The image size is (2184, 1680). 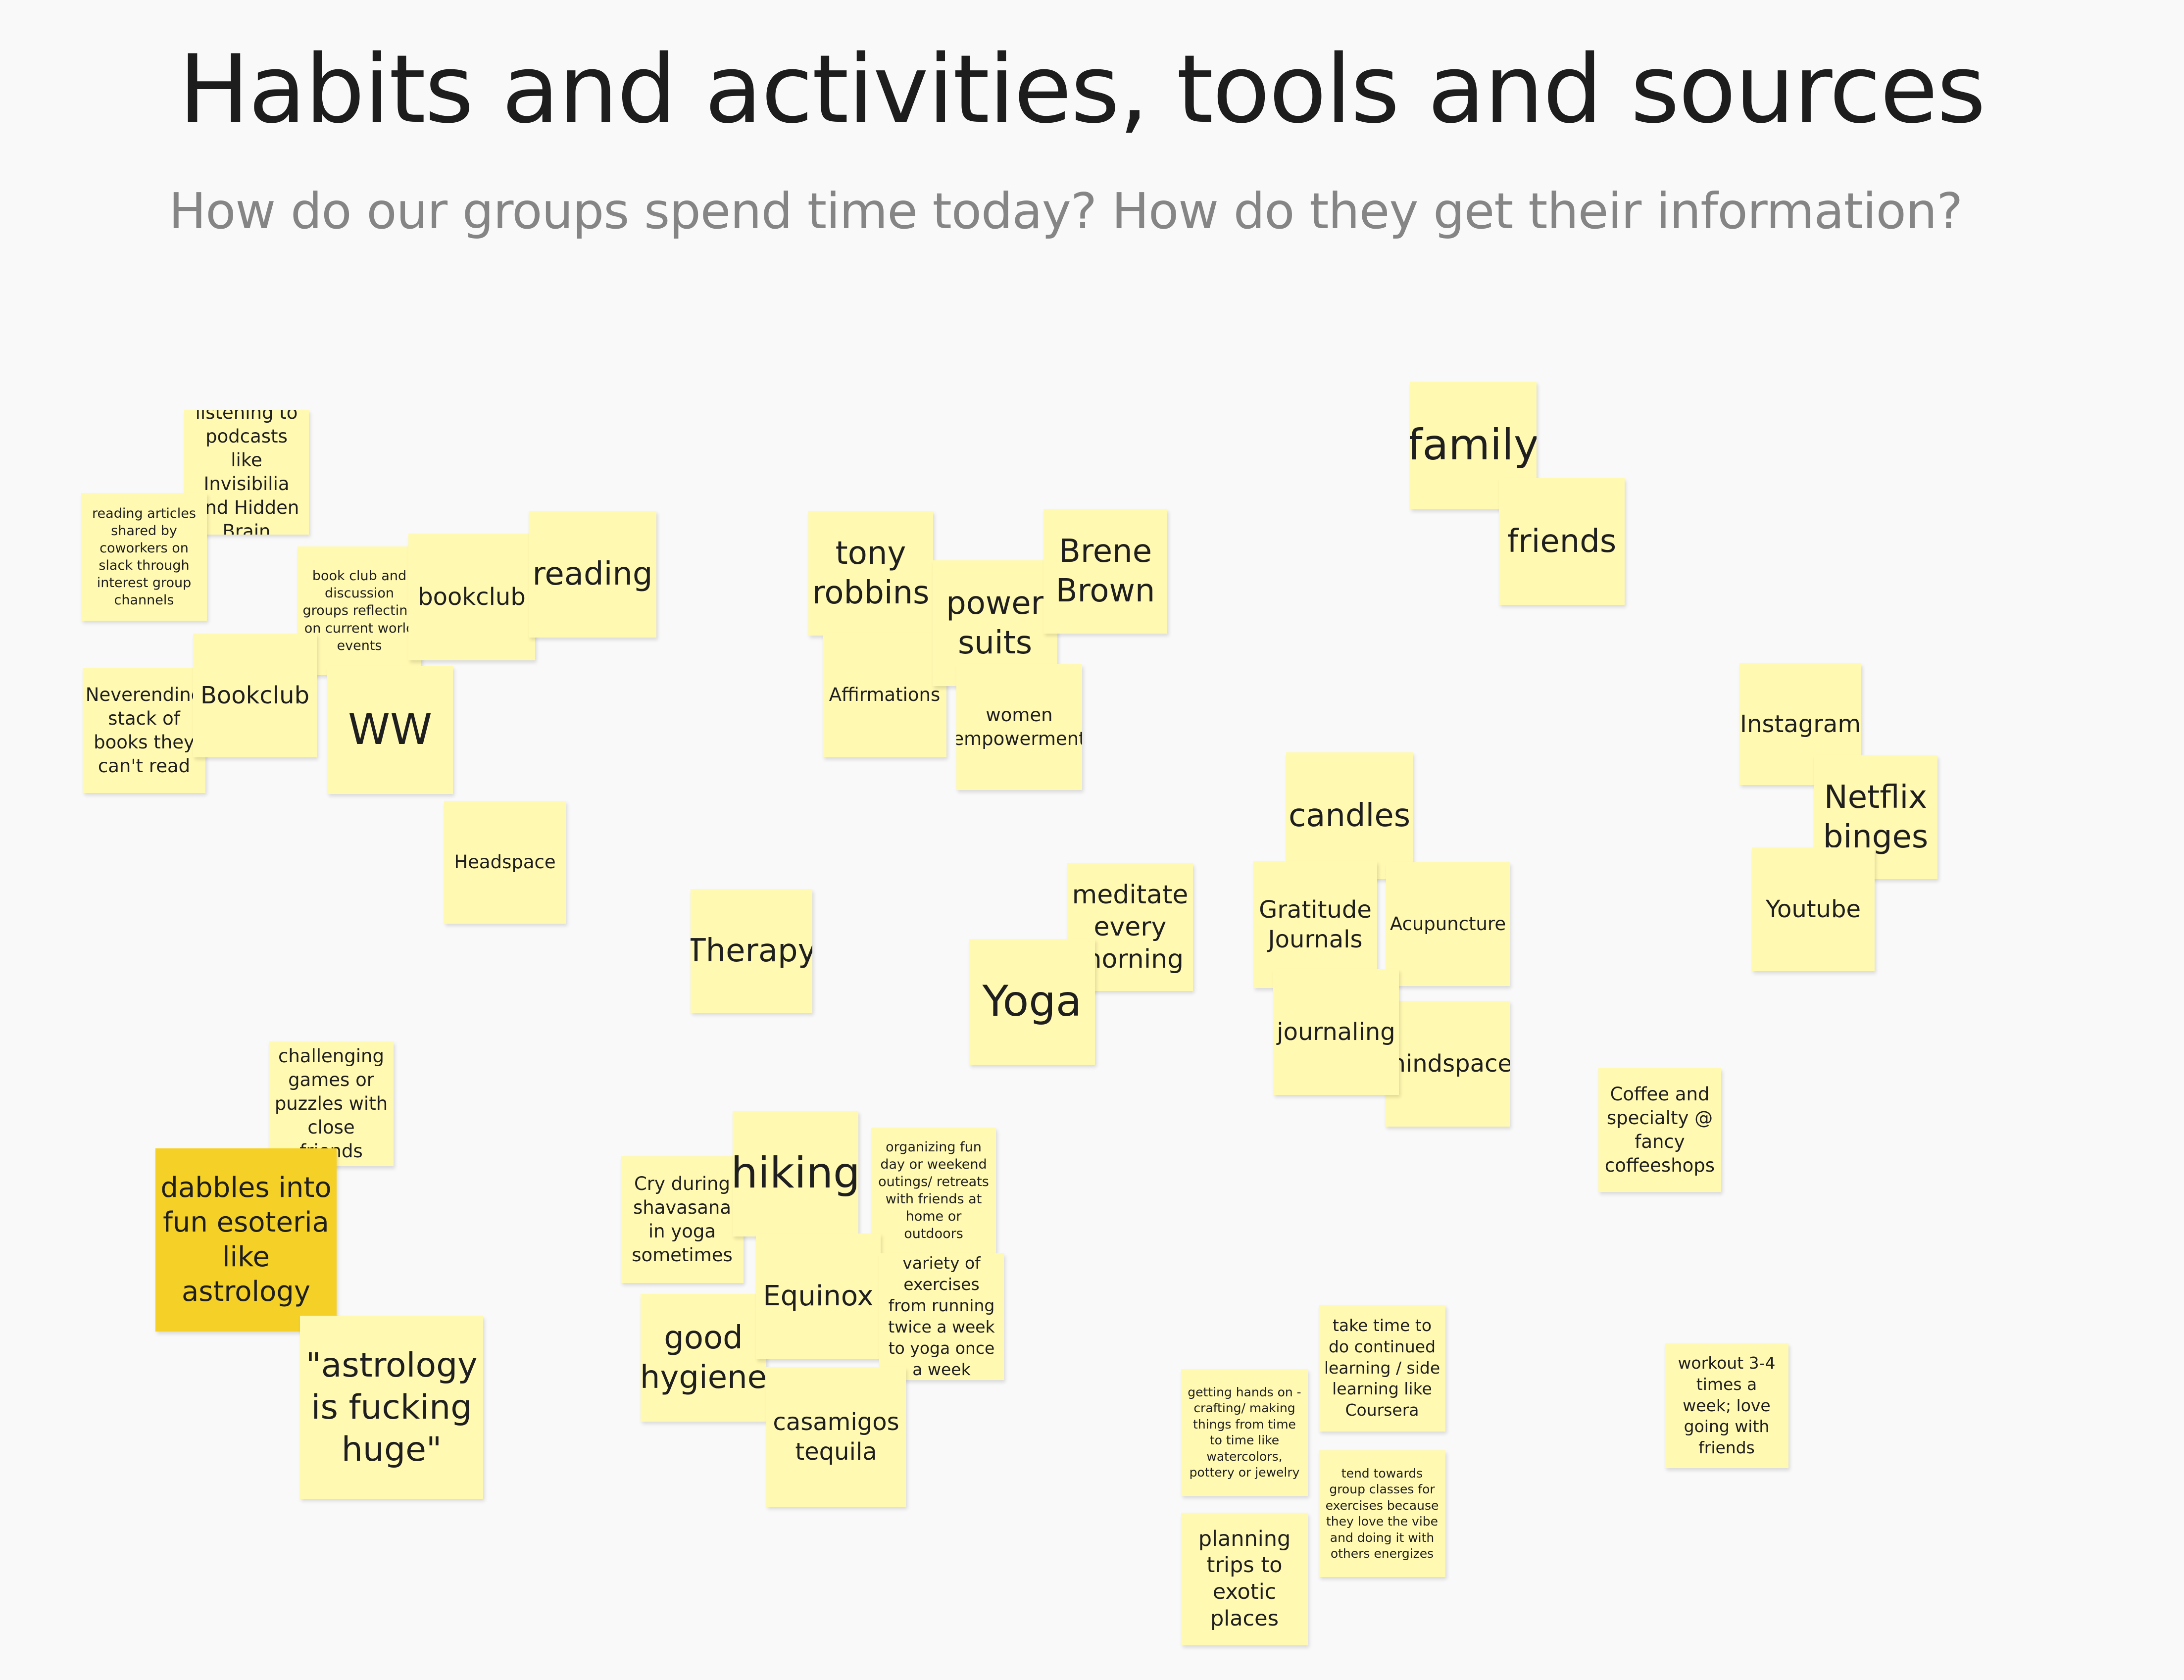 What do you see at coordinates (682, 1219) in the screenshot?
I see `sticky-note-cry-shavasana: Cry during shavasana in yoga sometimes` at bounding box center [682, 1219].